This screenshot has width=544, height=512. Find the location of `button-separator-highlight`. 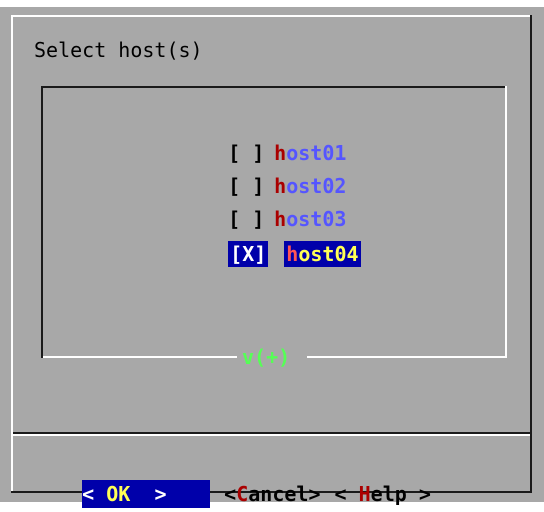

button-separator-highlight is located at coordinates (271, 435).